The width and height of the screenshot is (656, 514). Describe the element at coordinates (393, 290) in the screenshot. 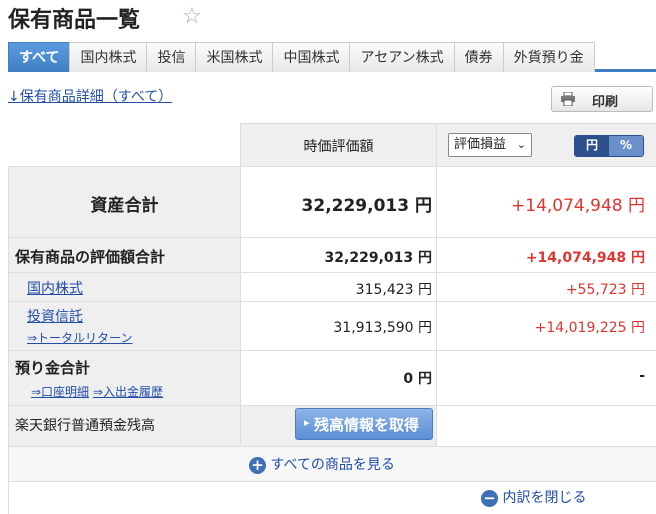

I see `domestic-stocks-value: 315,423 円` at that location.